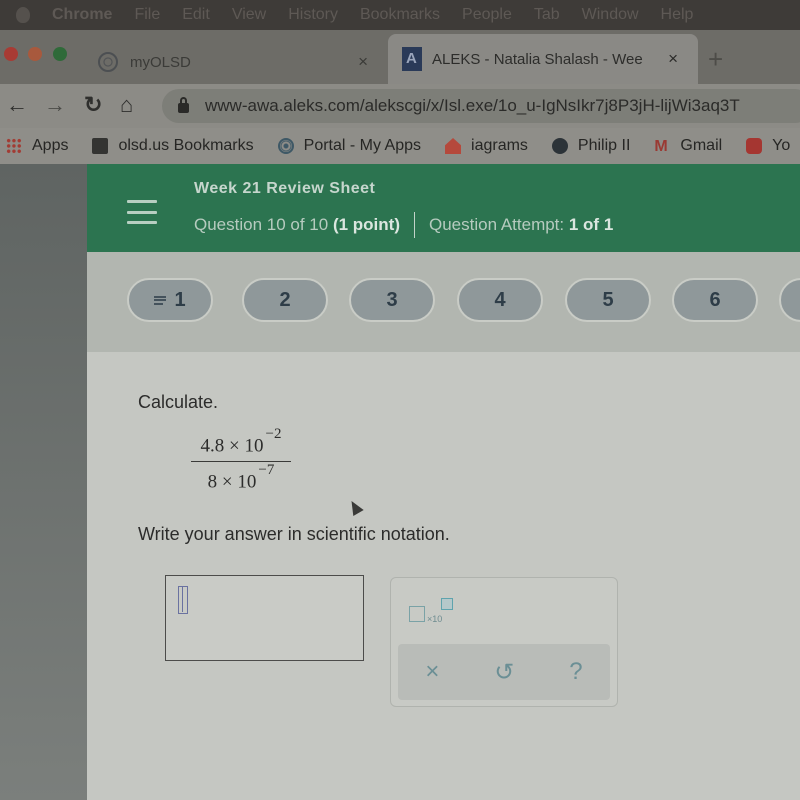 The height and width of the screenshot is (800, 800). I want to click on menu-edit: Edit, so click(196, 15).